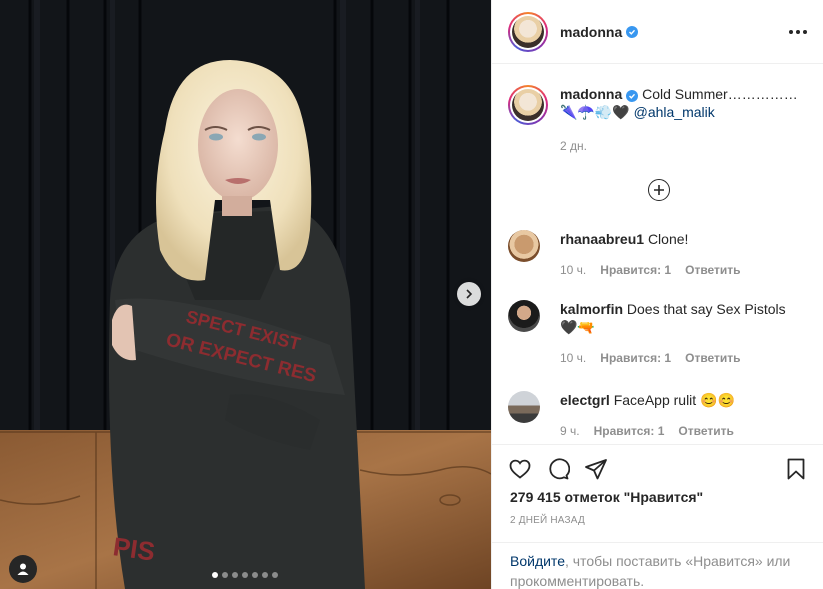 This screenshot has width=823, height=589. What do you see at coordinates (684, 146) in the screenshot?
I see `caption-time: 2 дн.` at bounding box center [684, 146].